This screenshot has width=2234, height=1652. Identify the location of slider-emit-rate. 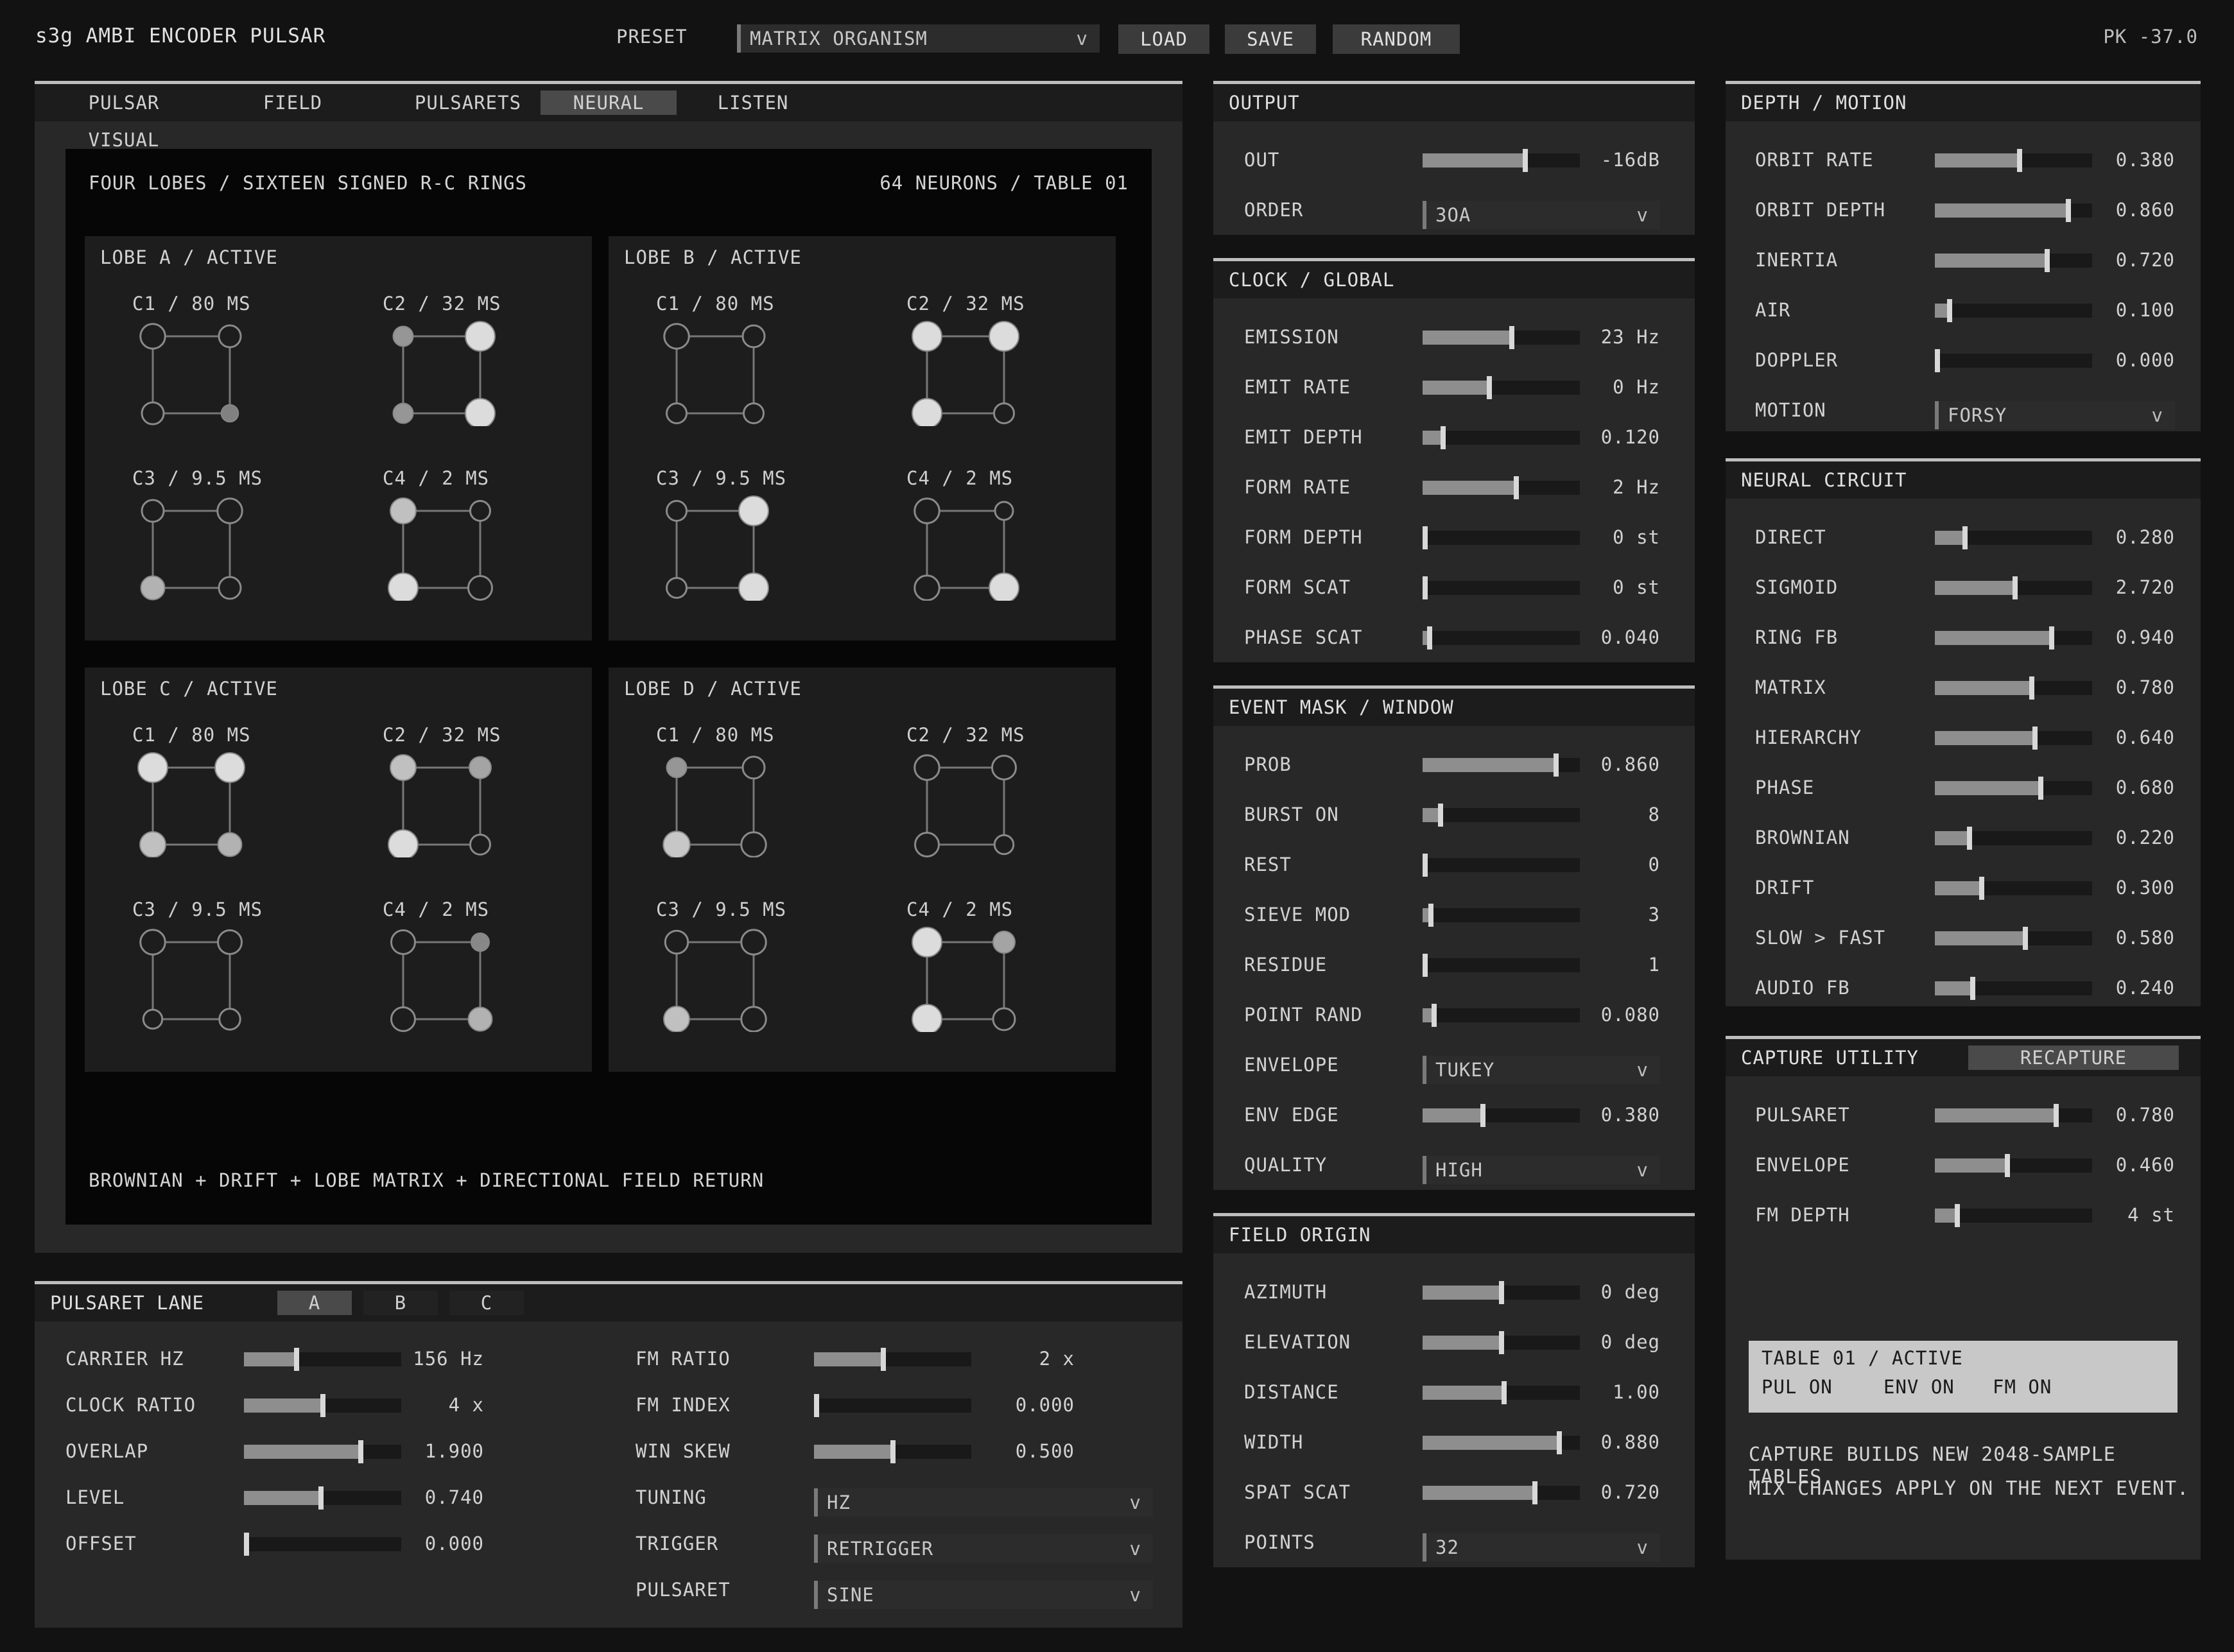
(1501, 387).